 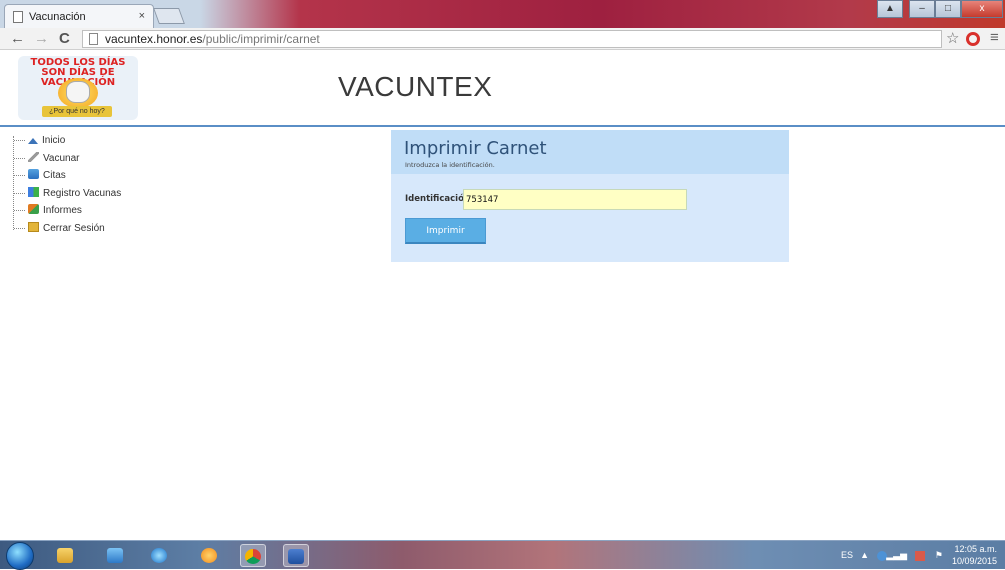 I want to click on opera-icon, so click(x=973, y=39).